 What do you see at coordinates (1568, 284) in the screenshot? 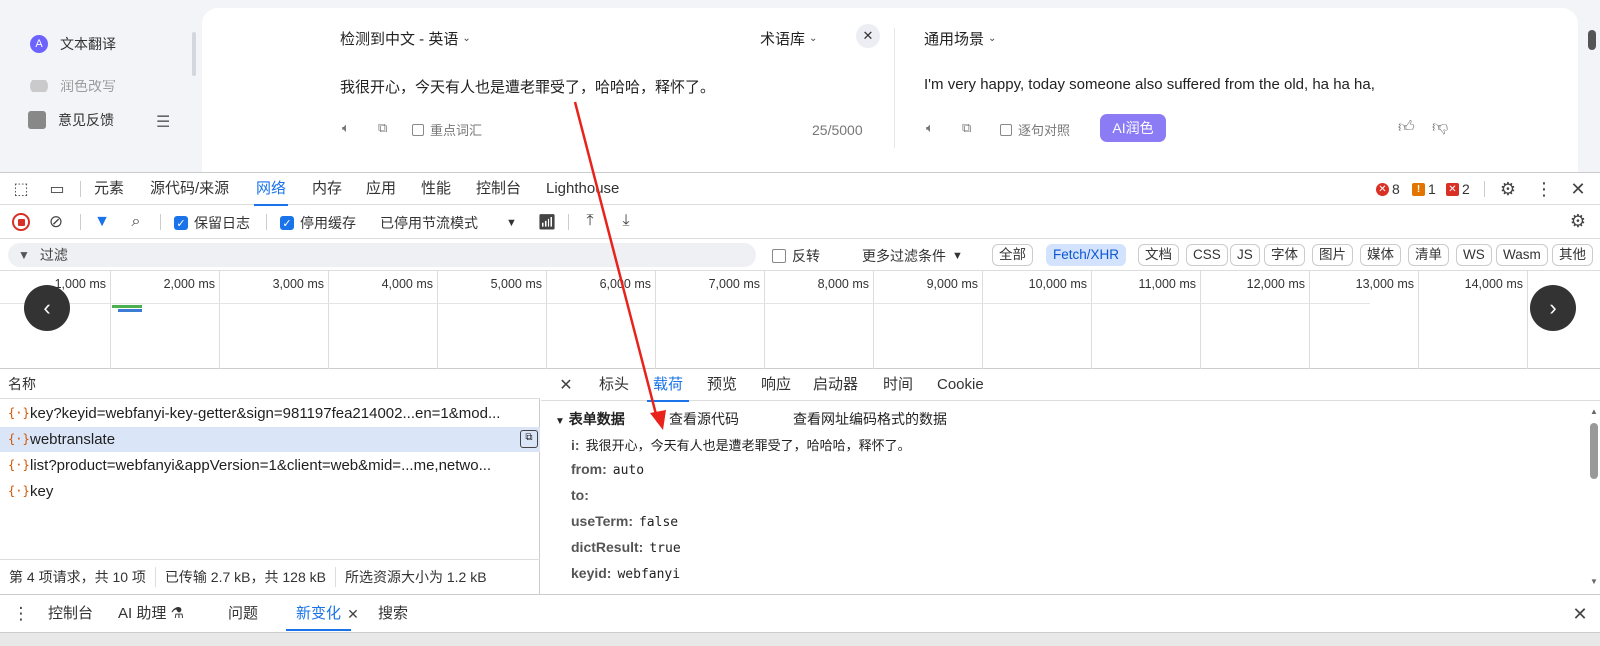
I see `timeline-tick-label: 15,0` at bounding box center [1568, 284].